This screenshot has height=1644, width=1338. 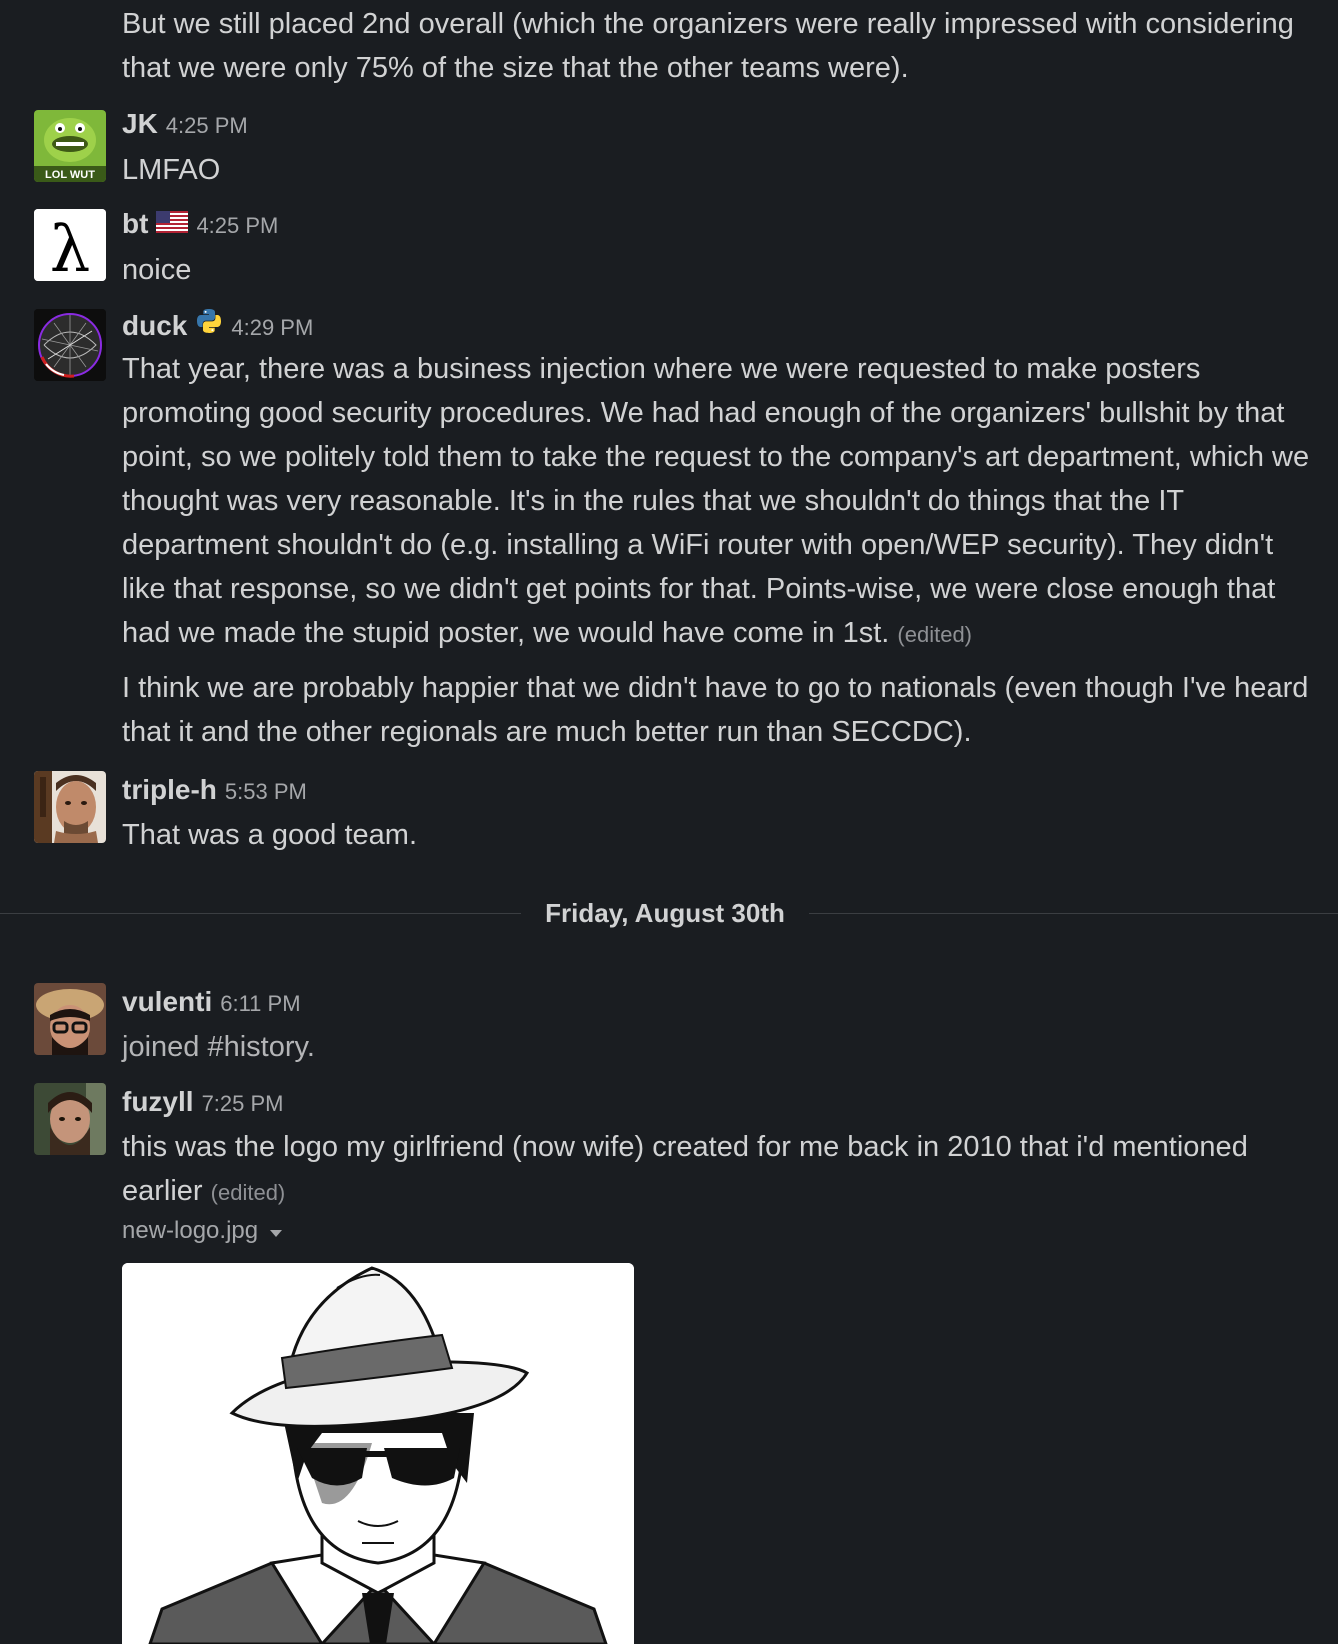 I want to click on avatar-jk: LOL WUT, so click(x=70, y=146).